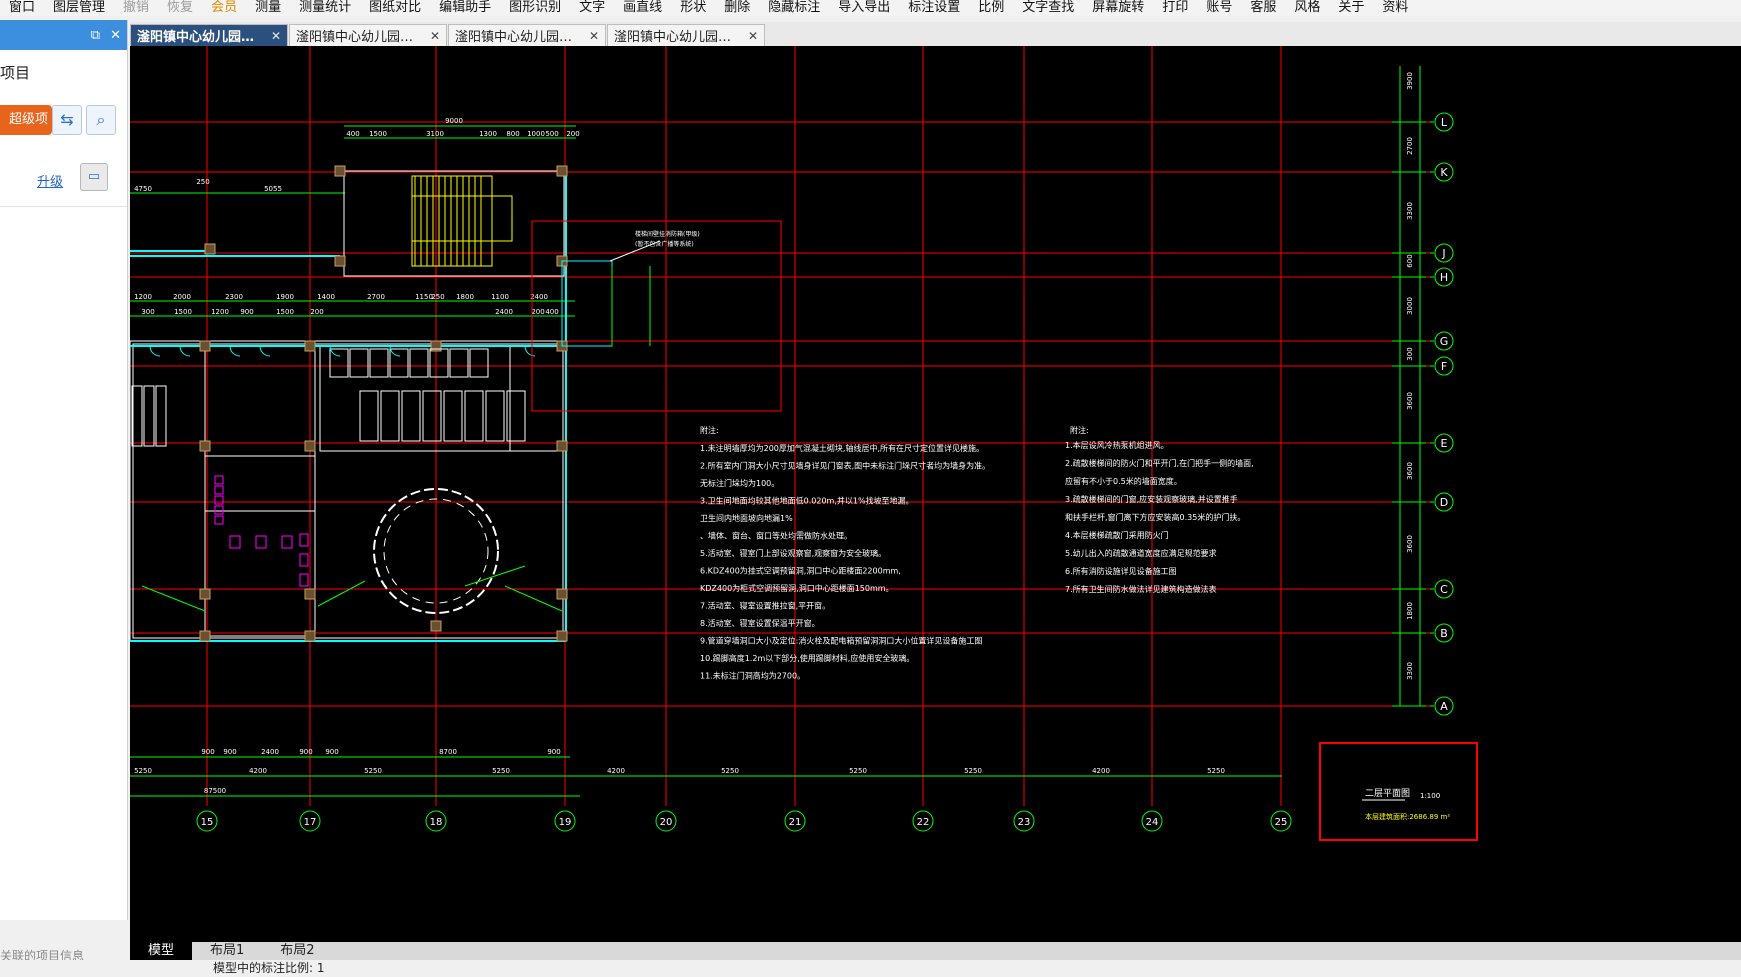 This screenshot has width=1741, height=977. Describe the element at coordinates (22, 8) in the screenshot. I see `menu-item: 窗口` at that location.